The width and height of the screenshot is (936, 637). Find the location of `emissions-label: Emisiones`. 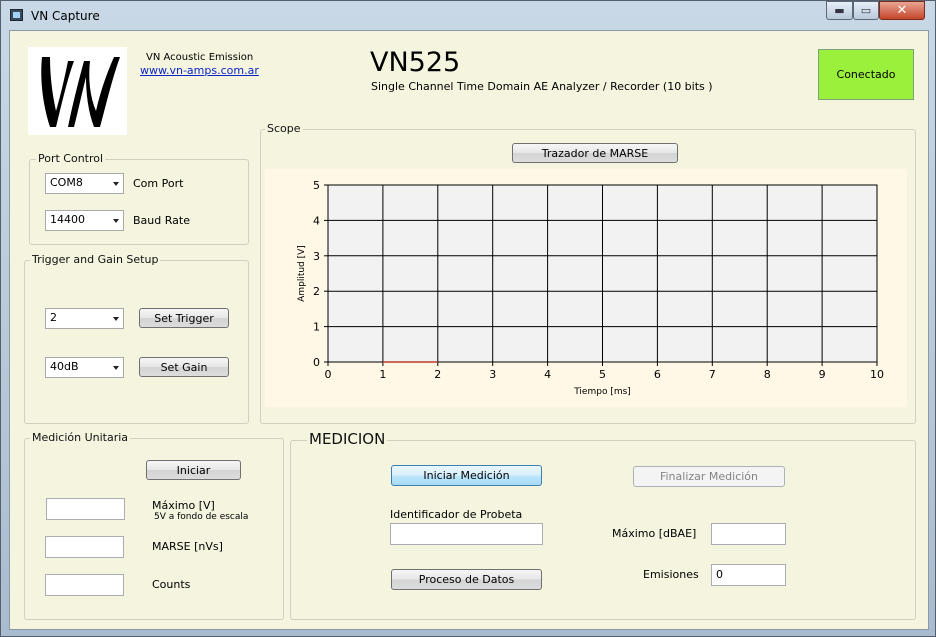

emissions-label: Emisiones is located at coordinates (671, 574).